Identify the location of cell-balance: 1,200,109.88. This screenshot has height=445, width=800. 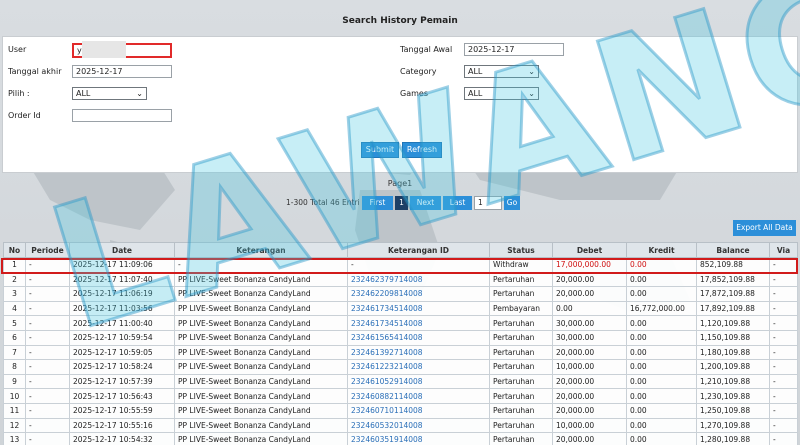
(733, 367).